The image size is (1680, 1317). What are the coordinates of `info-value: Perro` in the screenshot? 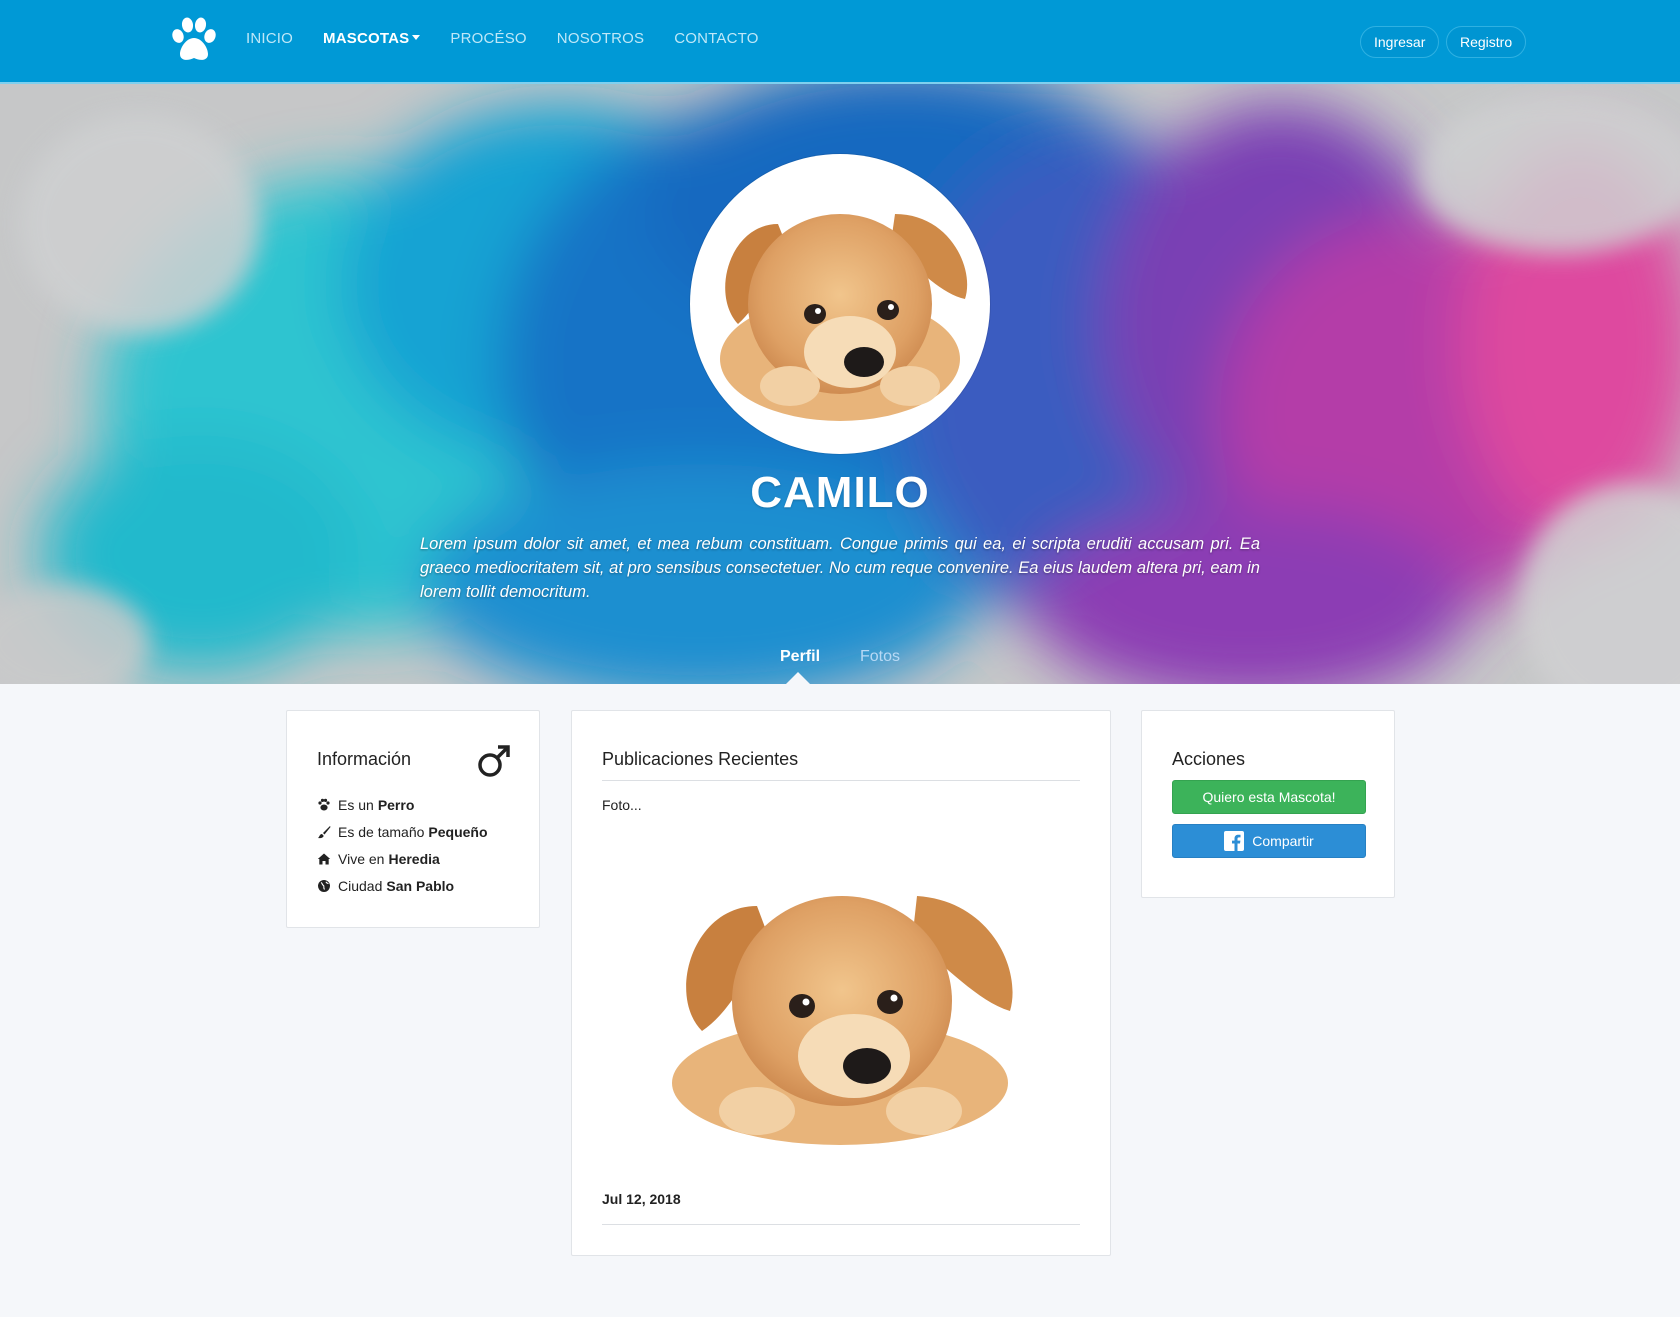 It's located at (396, 804).